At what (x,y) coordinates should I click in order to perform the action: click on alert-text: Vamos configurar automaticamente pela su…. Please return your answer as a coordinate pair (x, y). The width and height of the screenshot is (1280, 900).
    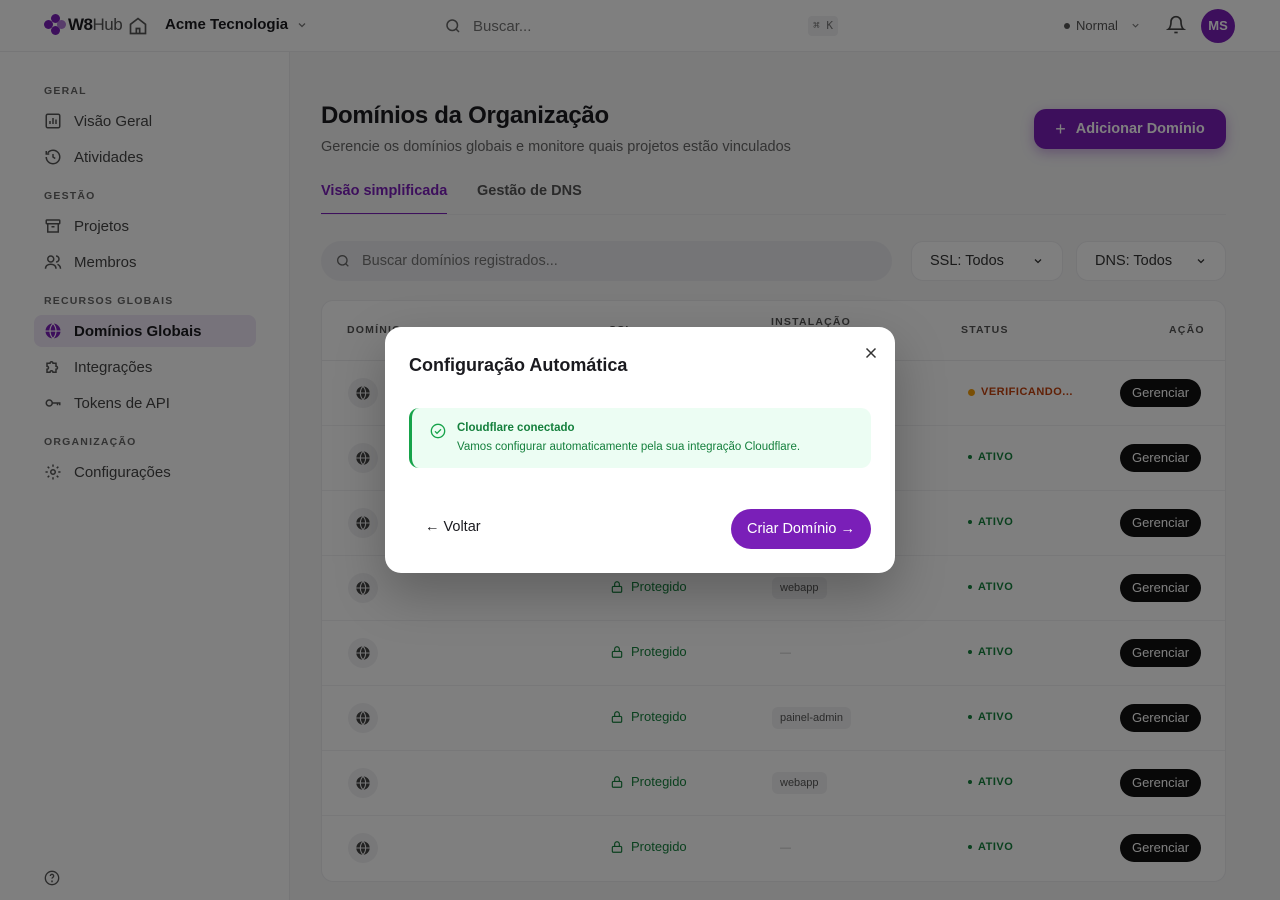
    Looking at the image, I should click on (629, 447).